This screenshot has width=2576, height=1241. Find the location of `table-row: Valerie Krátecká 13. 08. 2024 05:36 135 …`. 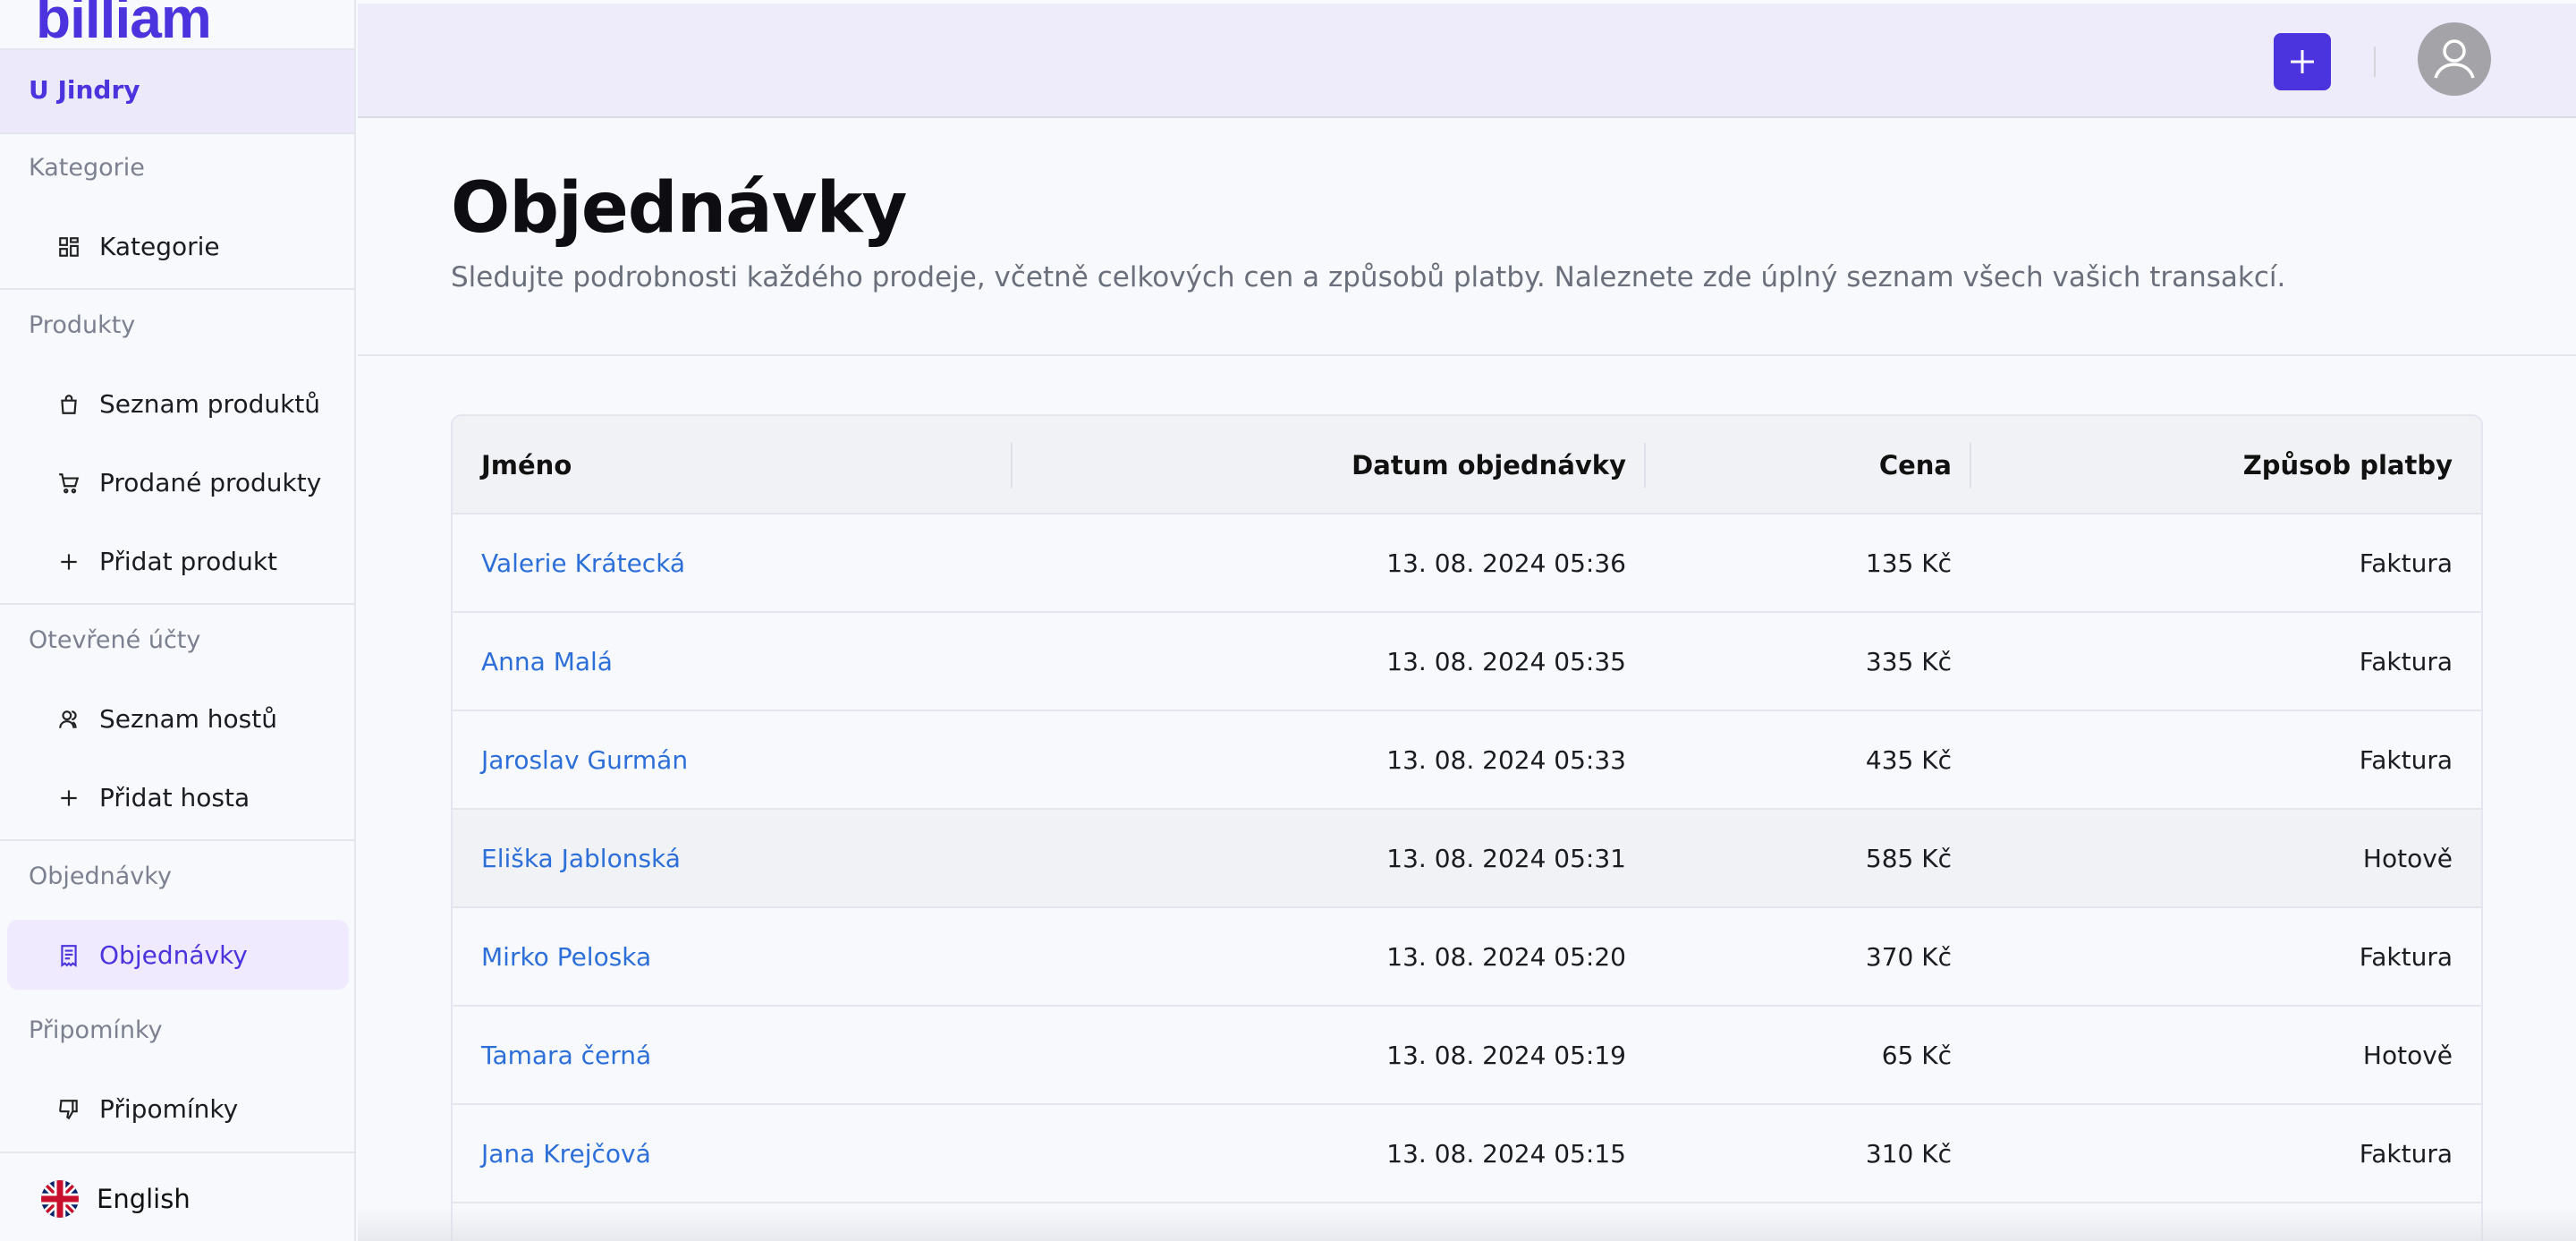

table-row: Valerie Krátecká 13. 08. 2024 05:36 135 … is located at coordinates (1467, 563).